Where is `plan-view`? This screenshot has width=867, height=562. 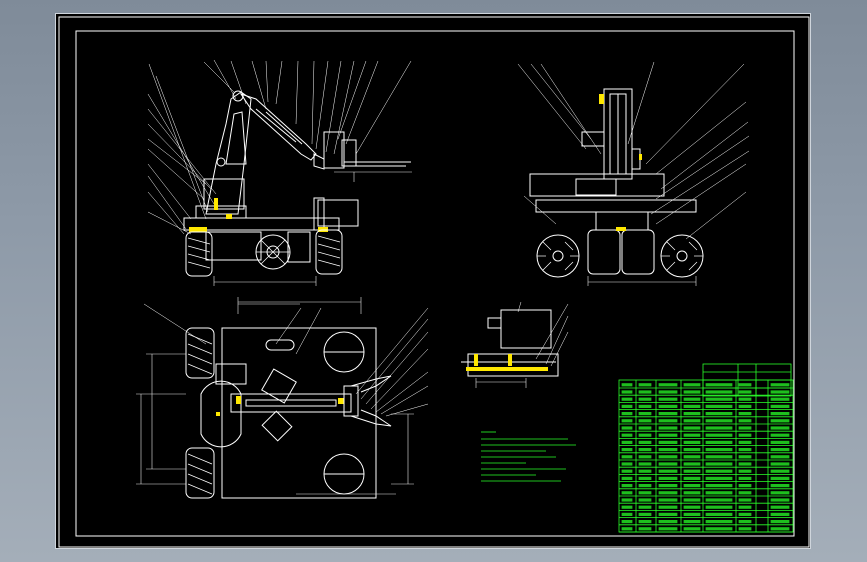 plan-view is located at coordinates (282, 398).